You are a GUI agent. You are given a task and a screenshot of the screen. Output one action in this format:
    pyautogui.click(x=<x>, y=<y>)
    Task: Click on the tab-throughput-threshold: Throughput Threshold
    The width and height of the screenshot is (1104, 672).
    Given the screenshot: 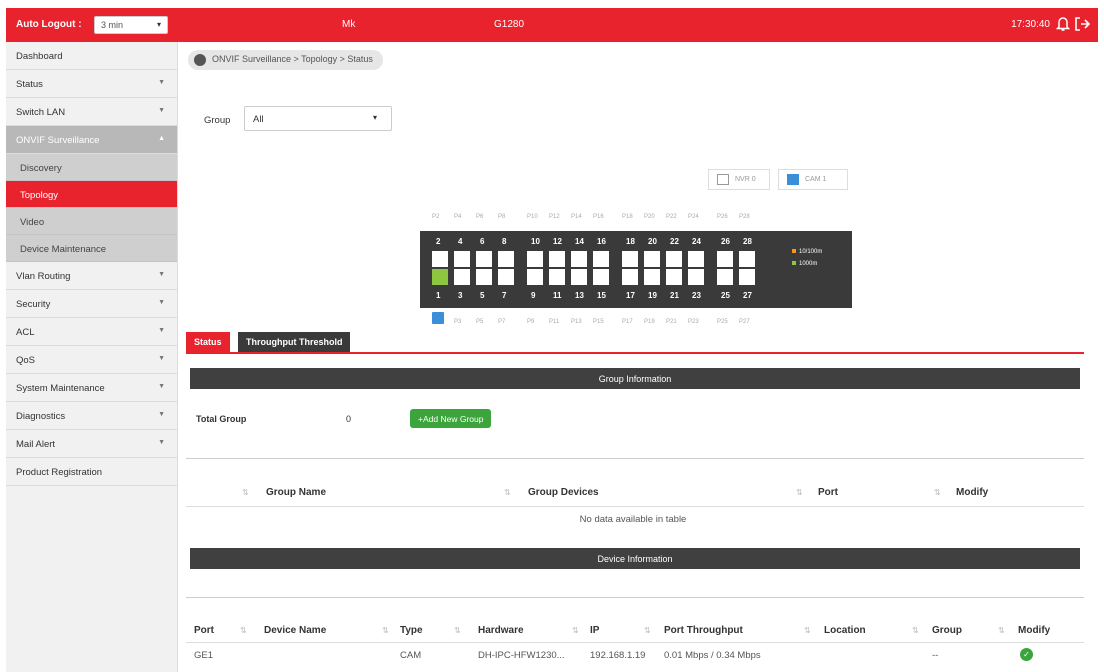 What is the action you would take?
    pyautogui.click(x=294, y=342)
    